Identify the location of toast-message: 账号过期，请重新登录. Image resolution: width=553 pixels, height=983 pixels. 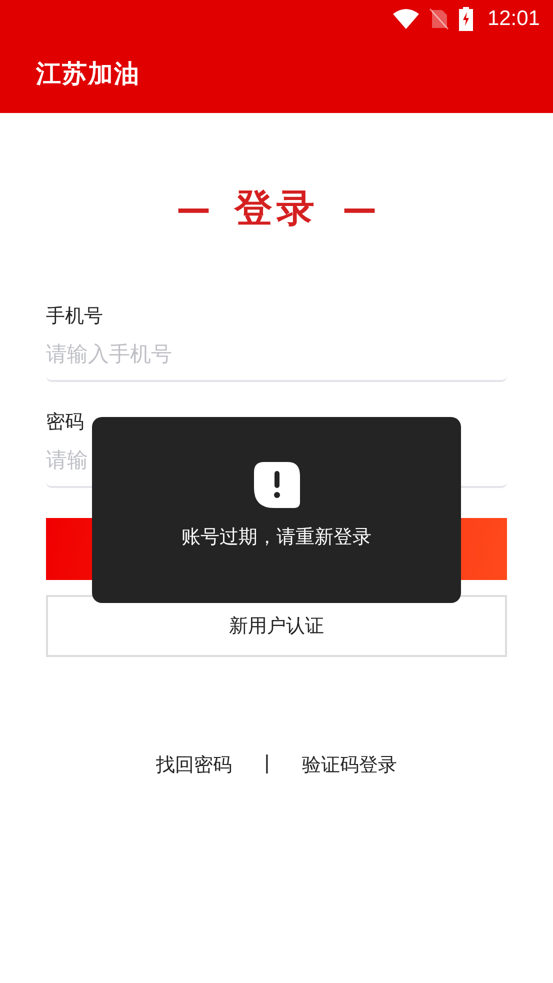
(277, 537).